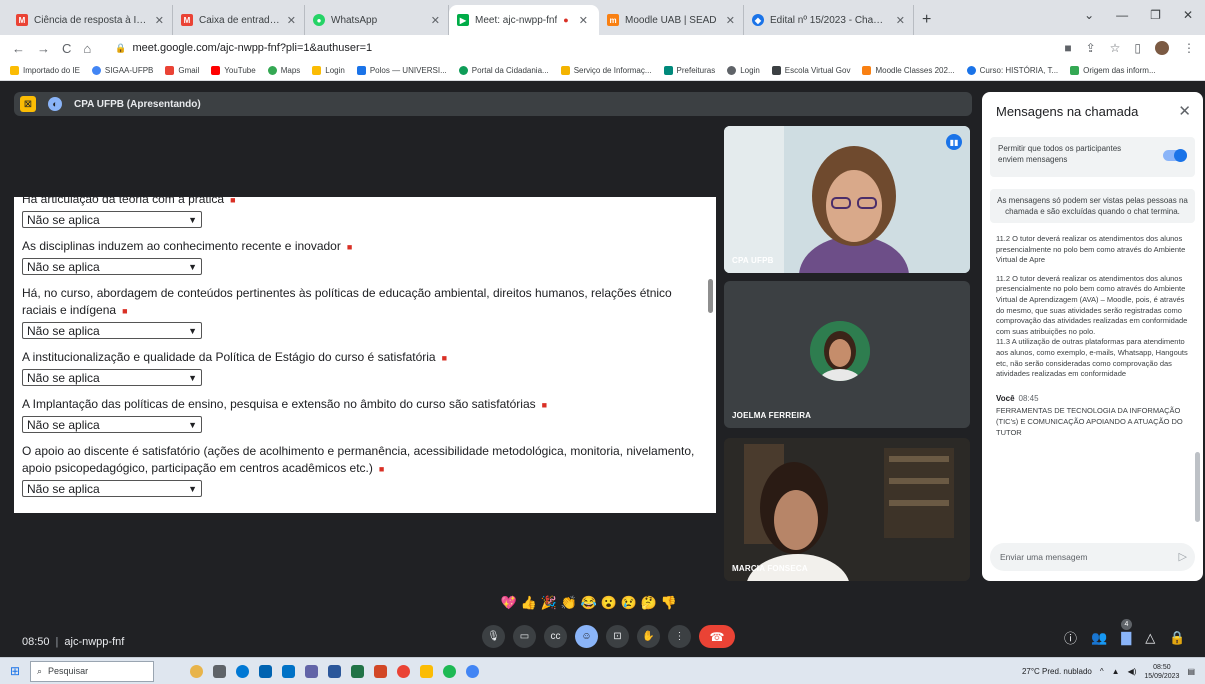  What do you see at coordinates (609, 602) in the screenshot?
I see `surprised-reaction-icon: 😮` at bounding box center [609, 602].